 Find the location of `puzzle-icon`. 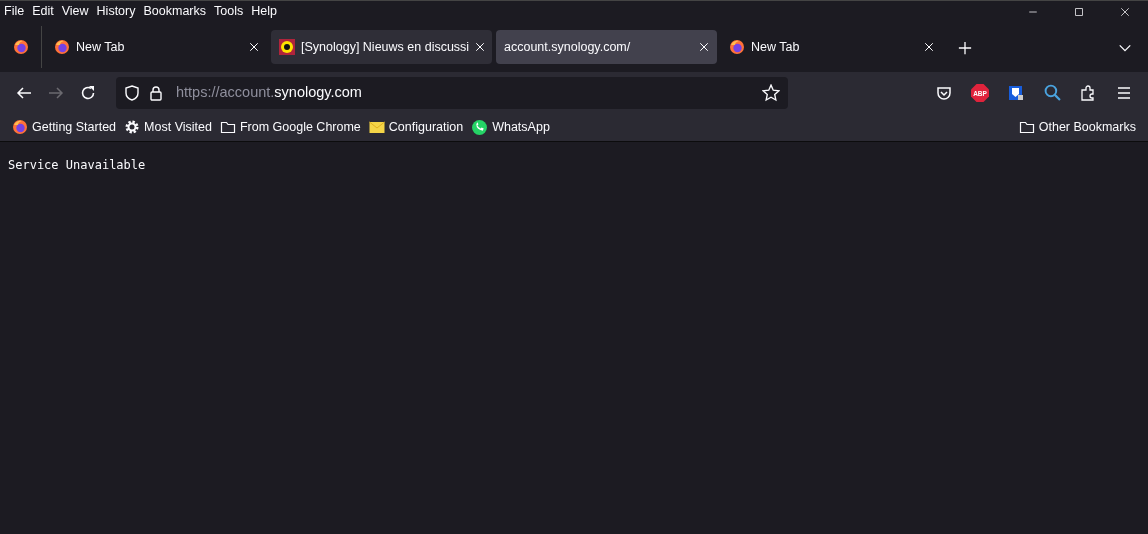

puzzle-icon is located at coordinates (1088, 92).